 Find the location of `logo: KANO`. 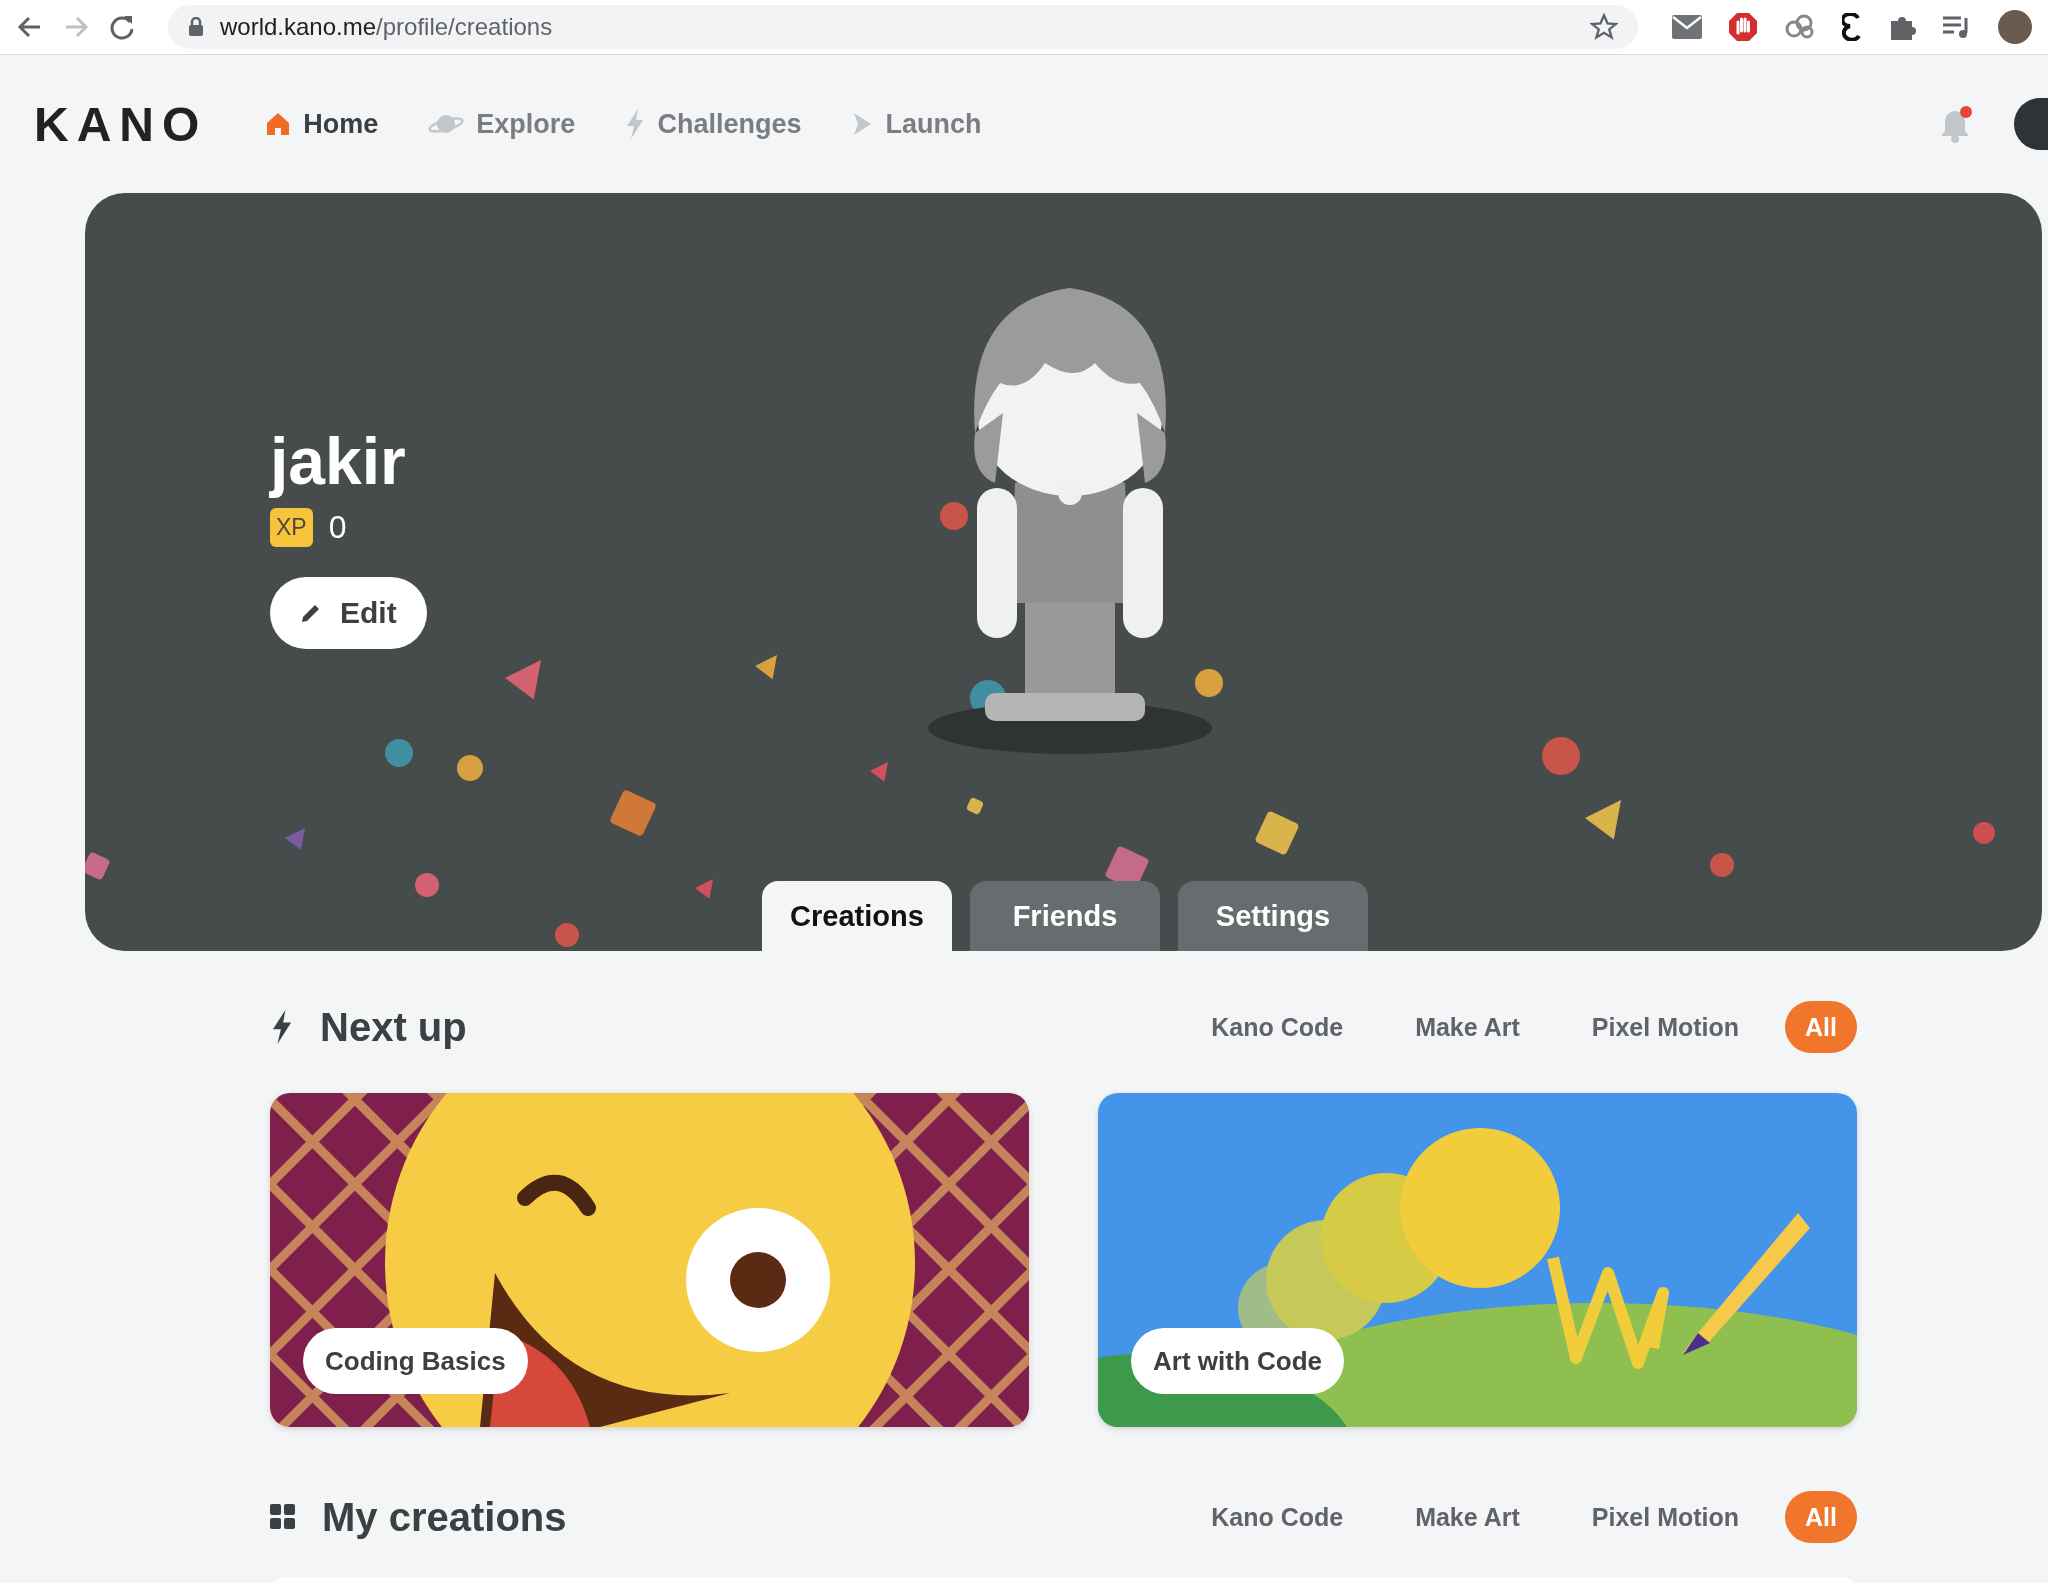

logo: KANO is located at coordinates (121, 124).